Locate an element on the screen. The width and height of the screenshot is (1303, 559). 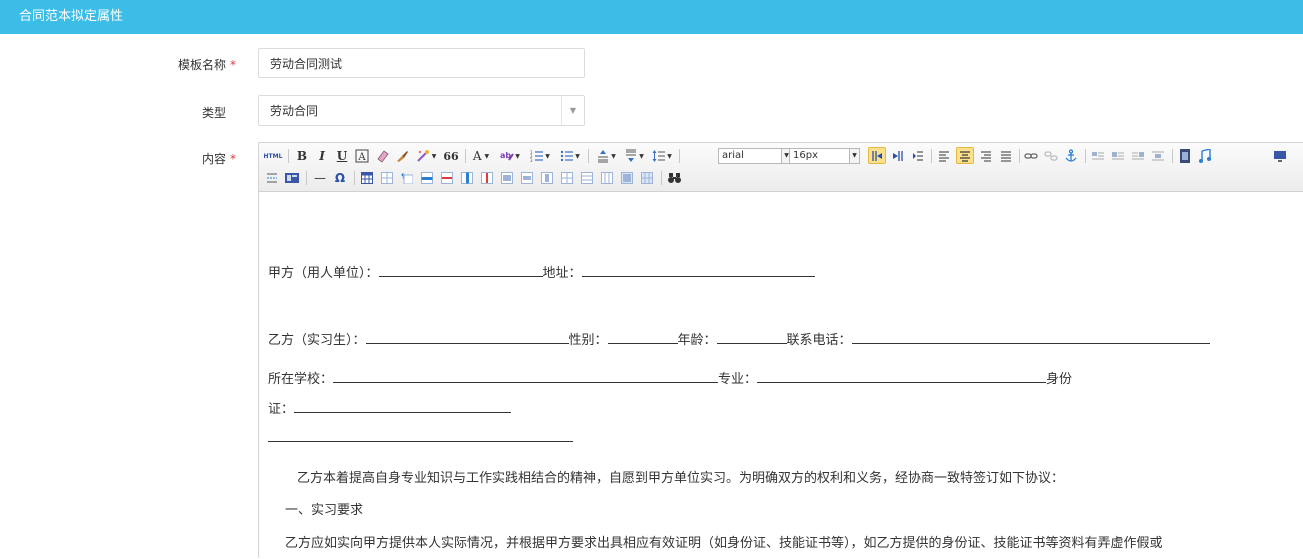
indent-icon is located at coordinates (918, 156).